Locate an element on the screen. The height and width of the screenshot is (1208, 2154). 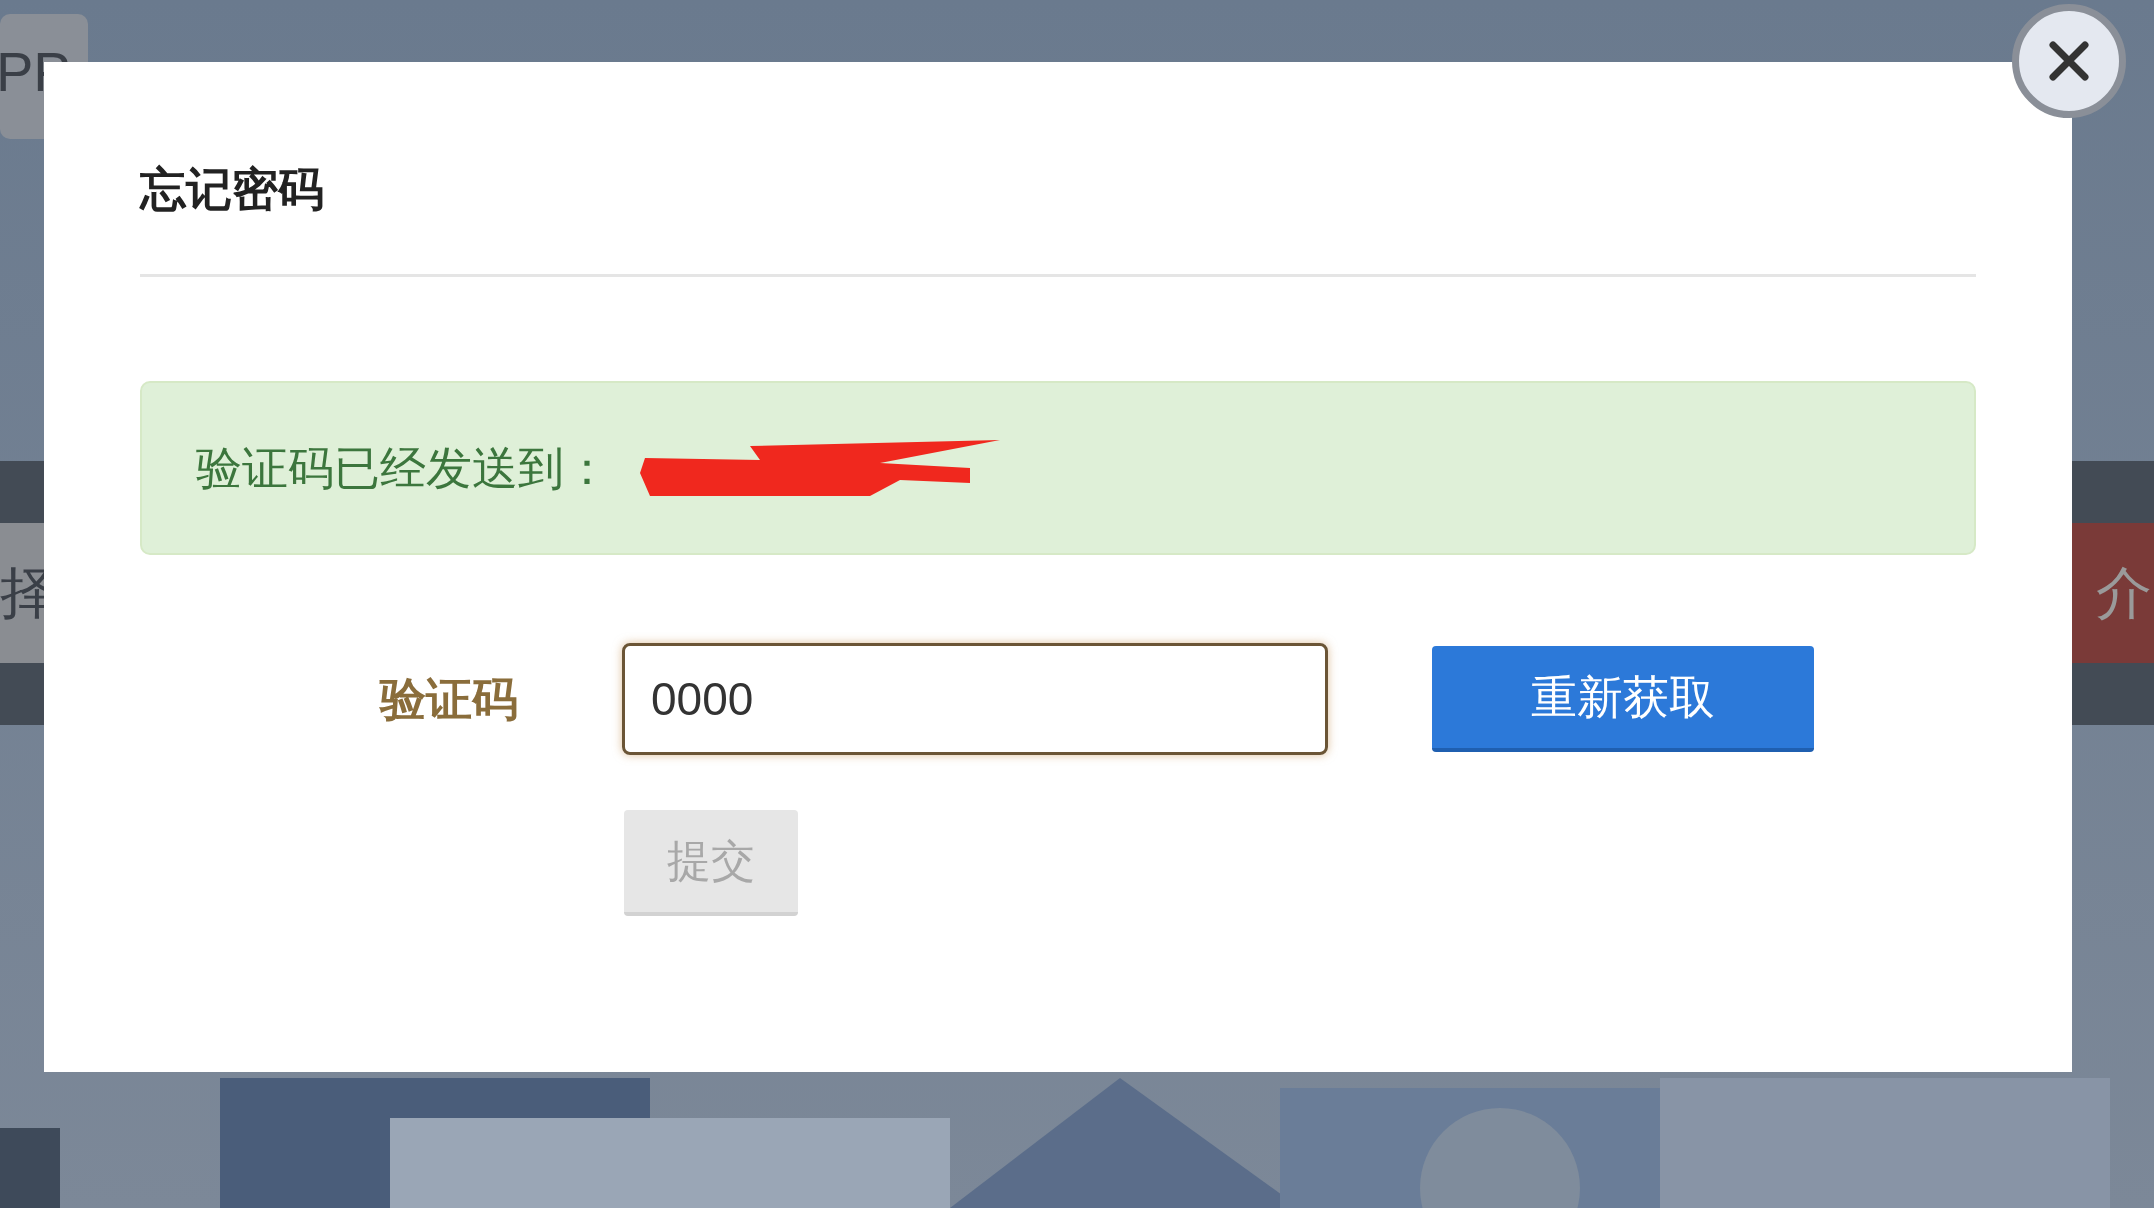
resend-button: 重新获取 is located at coordinates (1623, 699).